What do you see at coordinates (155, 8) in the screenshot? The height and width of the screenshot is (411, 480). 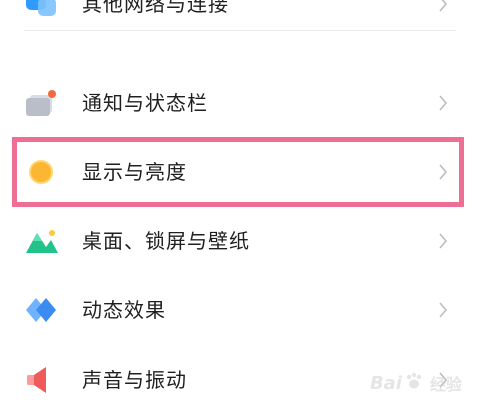 I see `settings-item-label: 其他网络与连接` at bounding box center [155, 8].